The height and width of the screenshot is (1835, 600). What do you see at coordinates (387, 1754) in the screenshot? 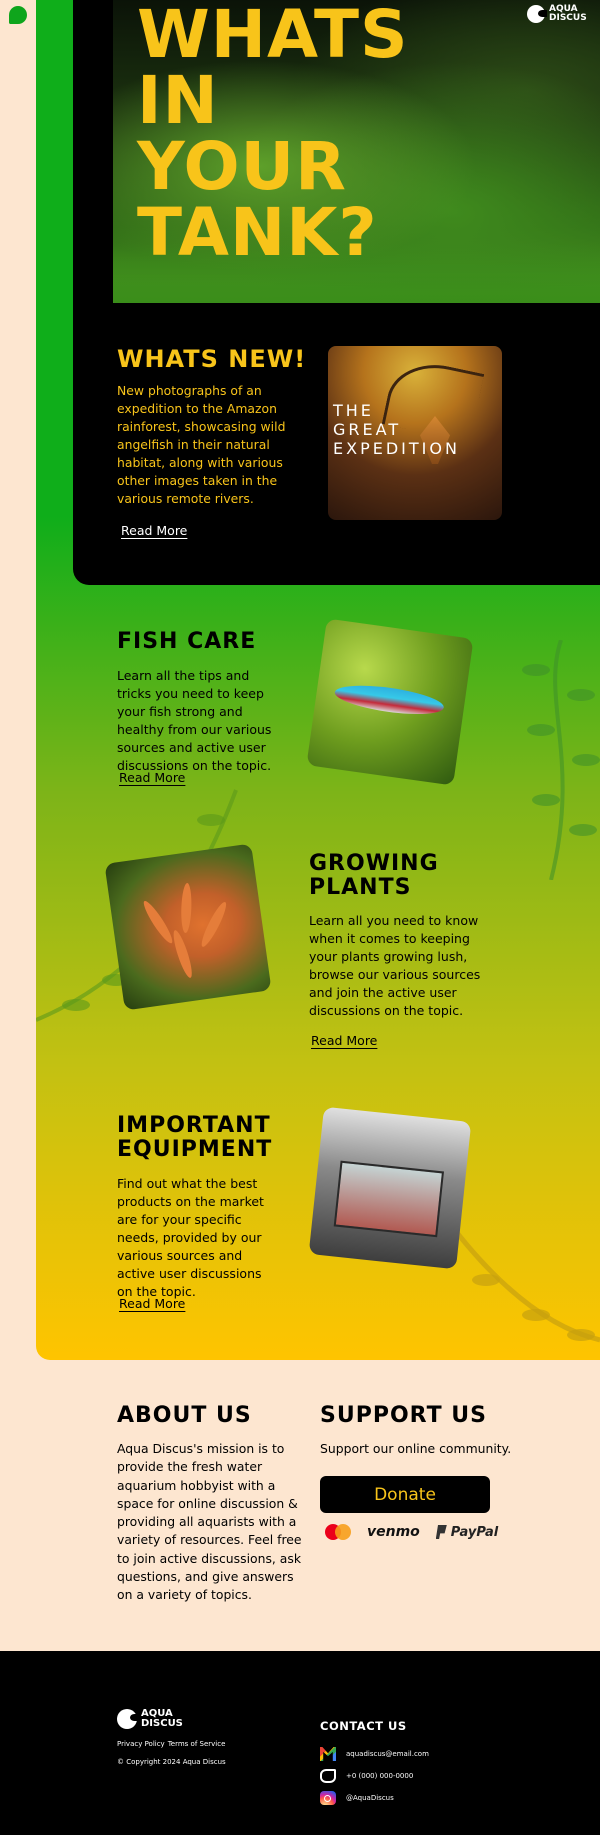
I see `contact-email-text: aquadiscus@email.com` at bounding box center [387, 1754].